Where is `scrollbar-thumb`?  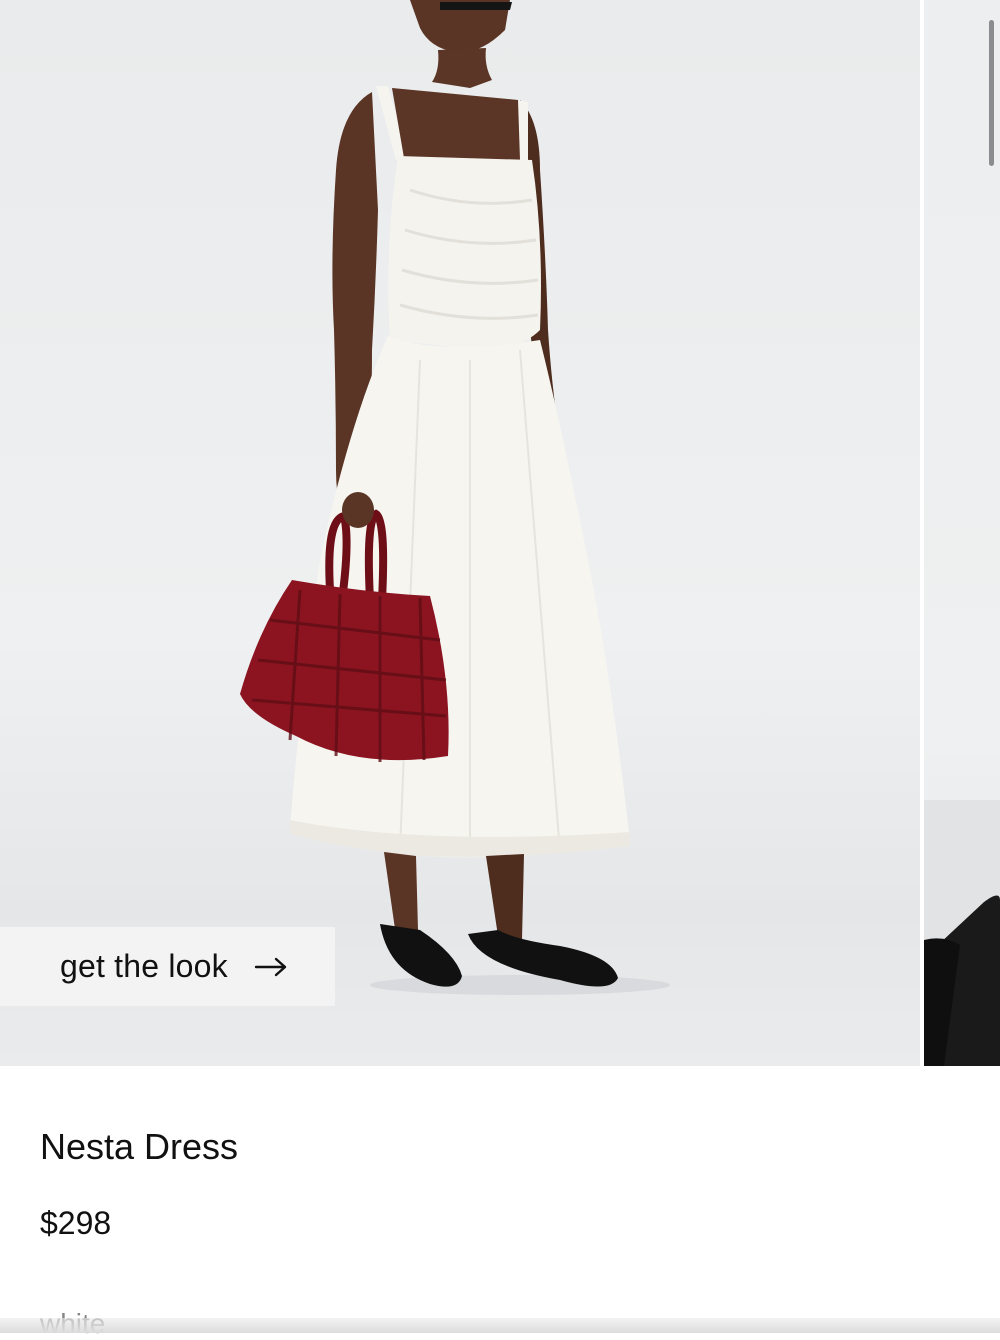
scrollbar-thumb is located at coordinates (991, 93).